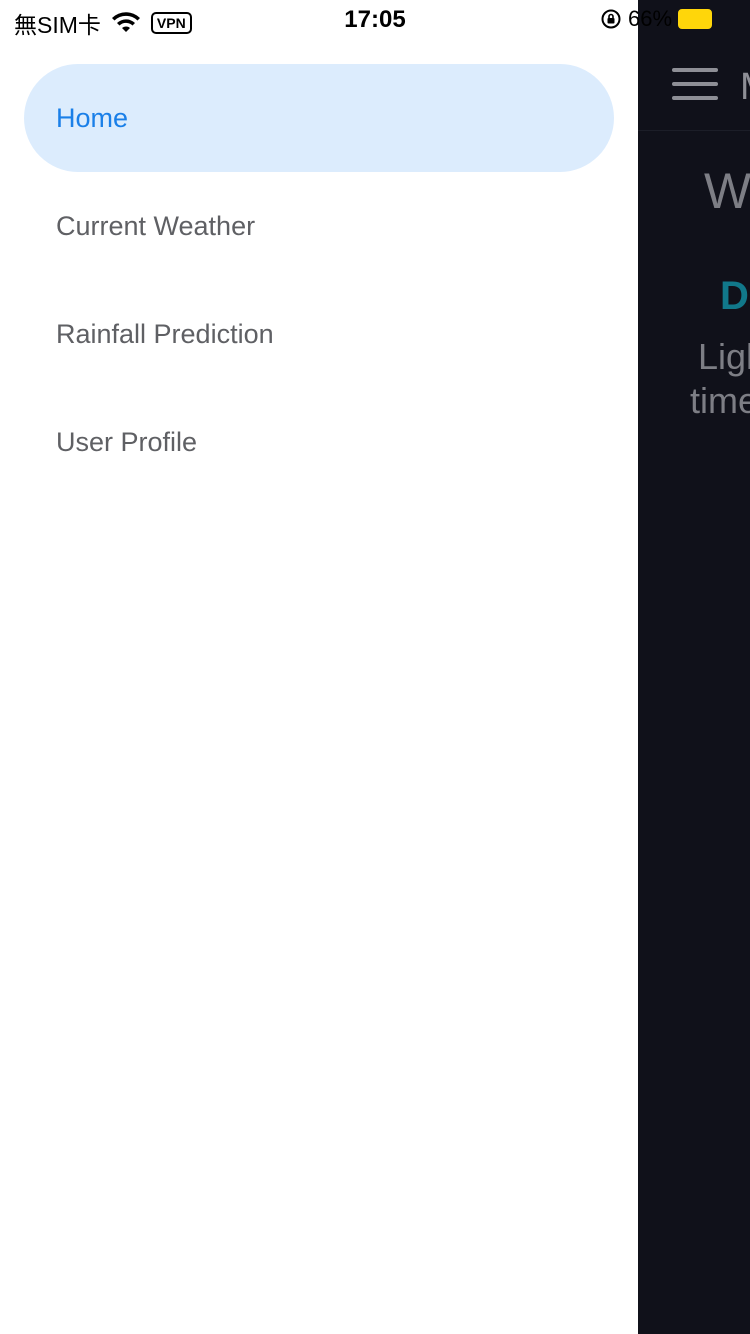 Image resolution: width=750 pixels, height=1334 pixels. Describe the element at coordinates (92, 117) in the screenshot. I see `nav-item-label: Home` at that location.